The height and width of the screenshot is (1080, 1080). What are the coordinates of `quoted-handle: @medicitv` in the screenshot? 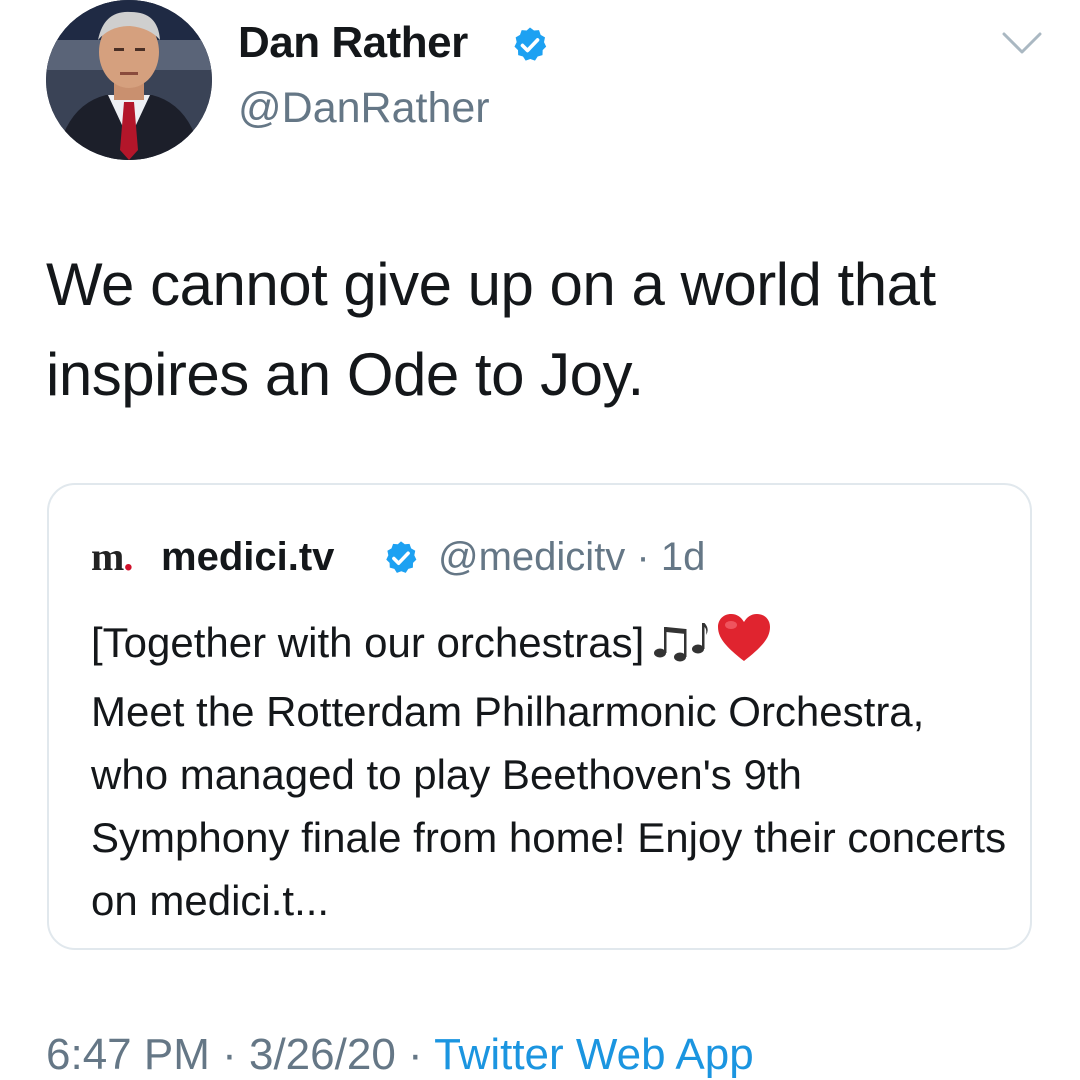 It's located at (531, 557).